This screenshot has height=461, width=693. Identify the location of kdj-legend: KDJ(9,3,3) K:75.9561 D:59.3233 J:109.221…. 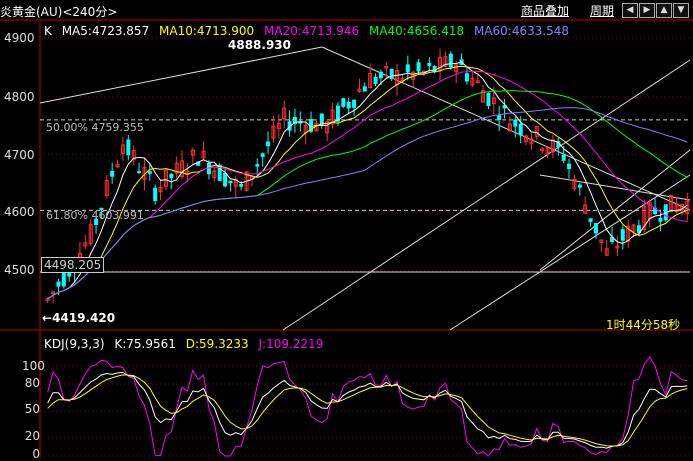
(186, 344).